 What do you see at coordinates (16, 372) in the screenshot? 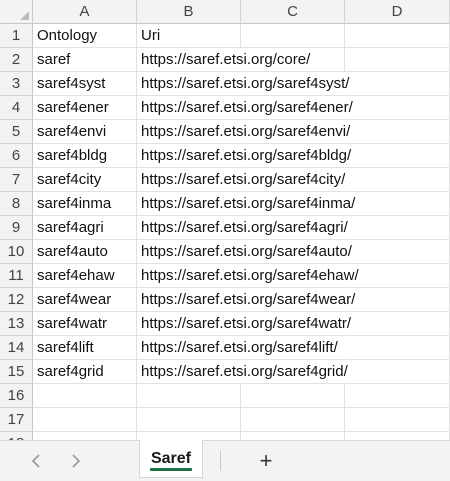
I see `row-header: 15` at bounding box center [16, 372].